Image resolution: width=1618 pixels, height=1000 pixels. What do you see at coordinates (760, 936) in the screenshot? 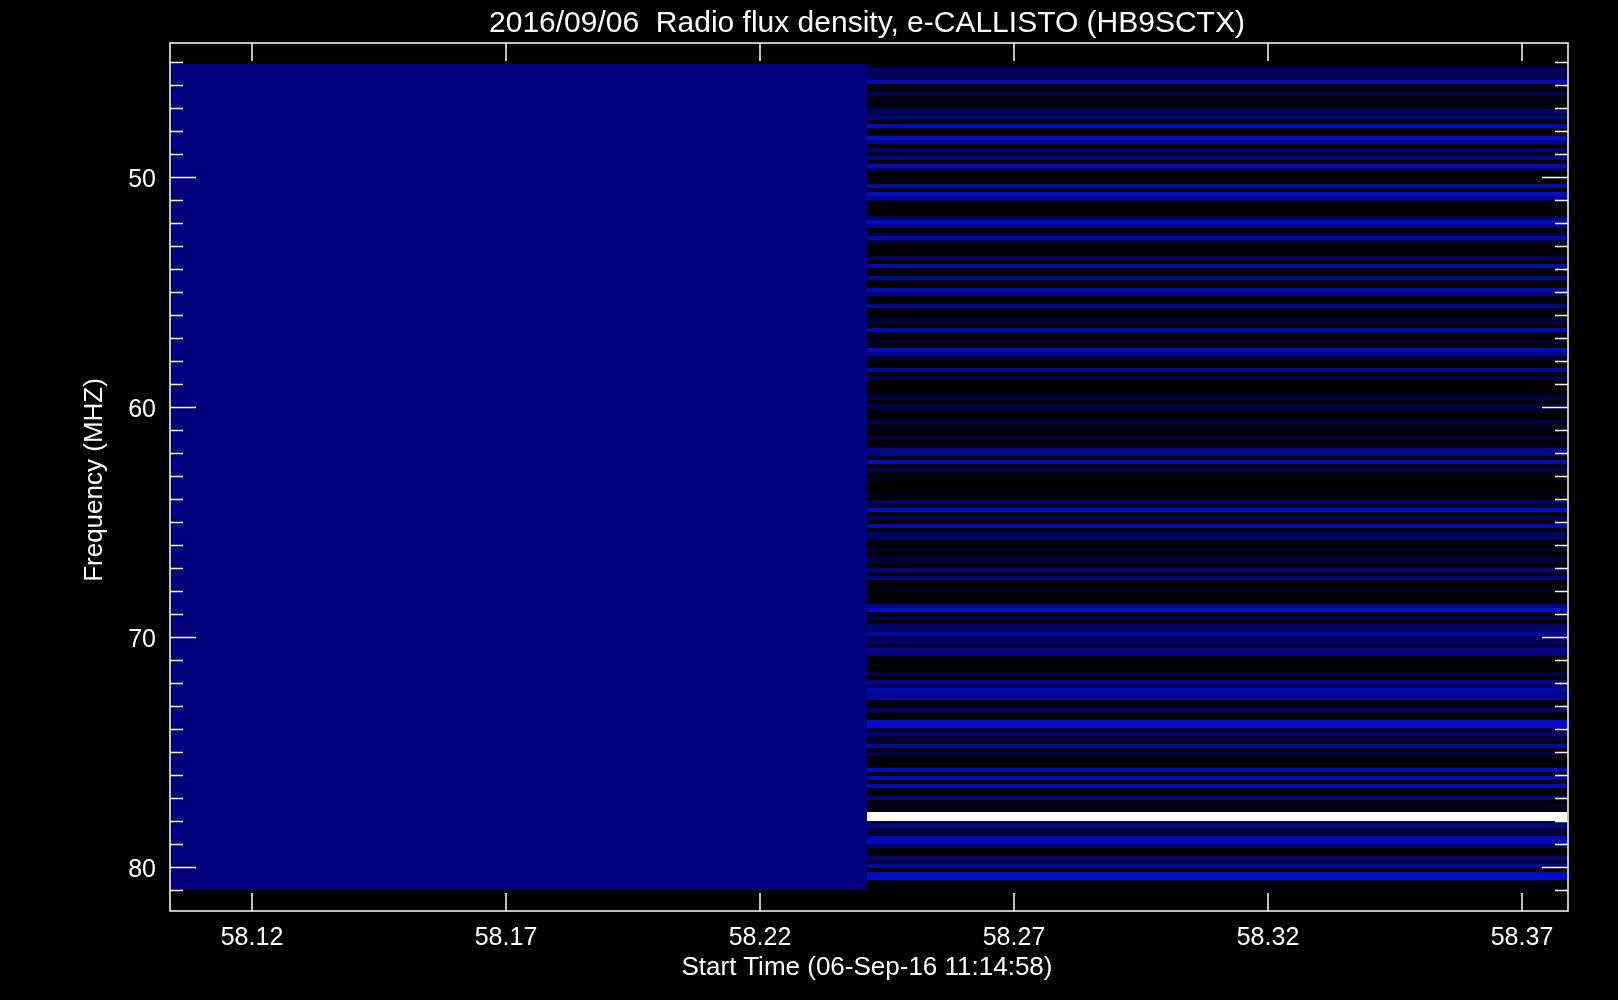
I see `x-tick-label: 58.22` at bounding box center [760, 936].